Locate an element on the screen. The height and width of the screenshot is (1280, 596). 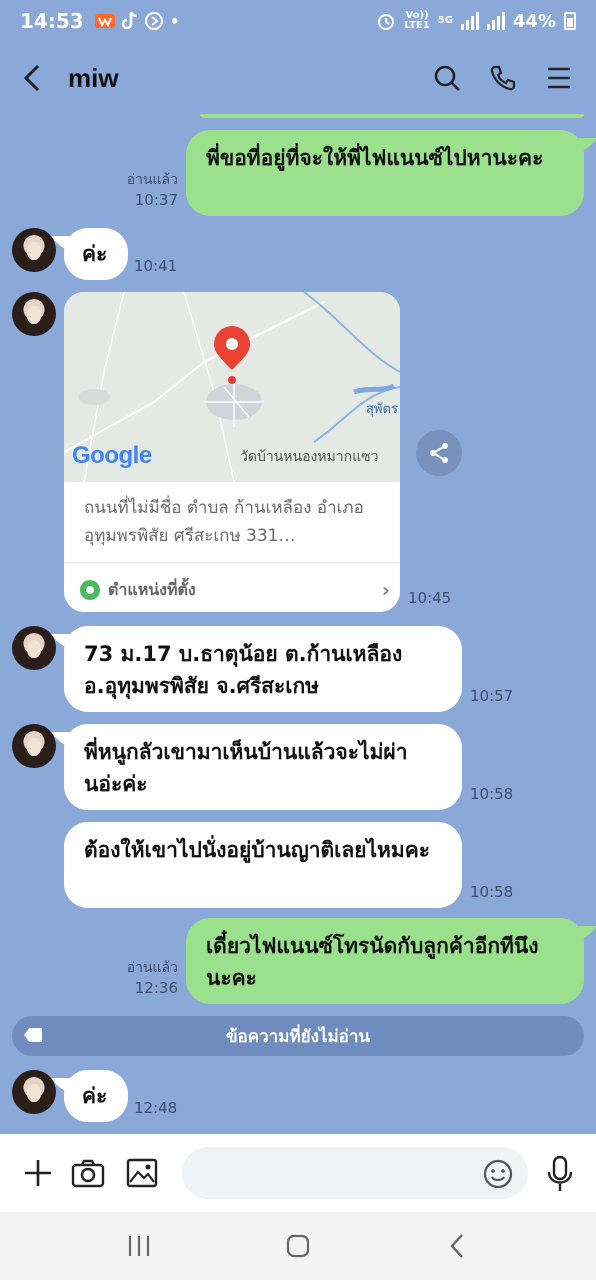
search-button is located at coordinates (447, 78).